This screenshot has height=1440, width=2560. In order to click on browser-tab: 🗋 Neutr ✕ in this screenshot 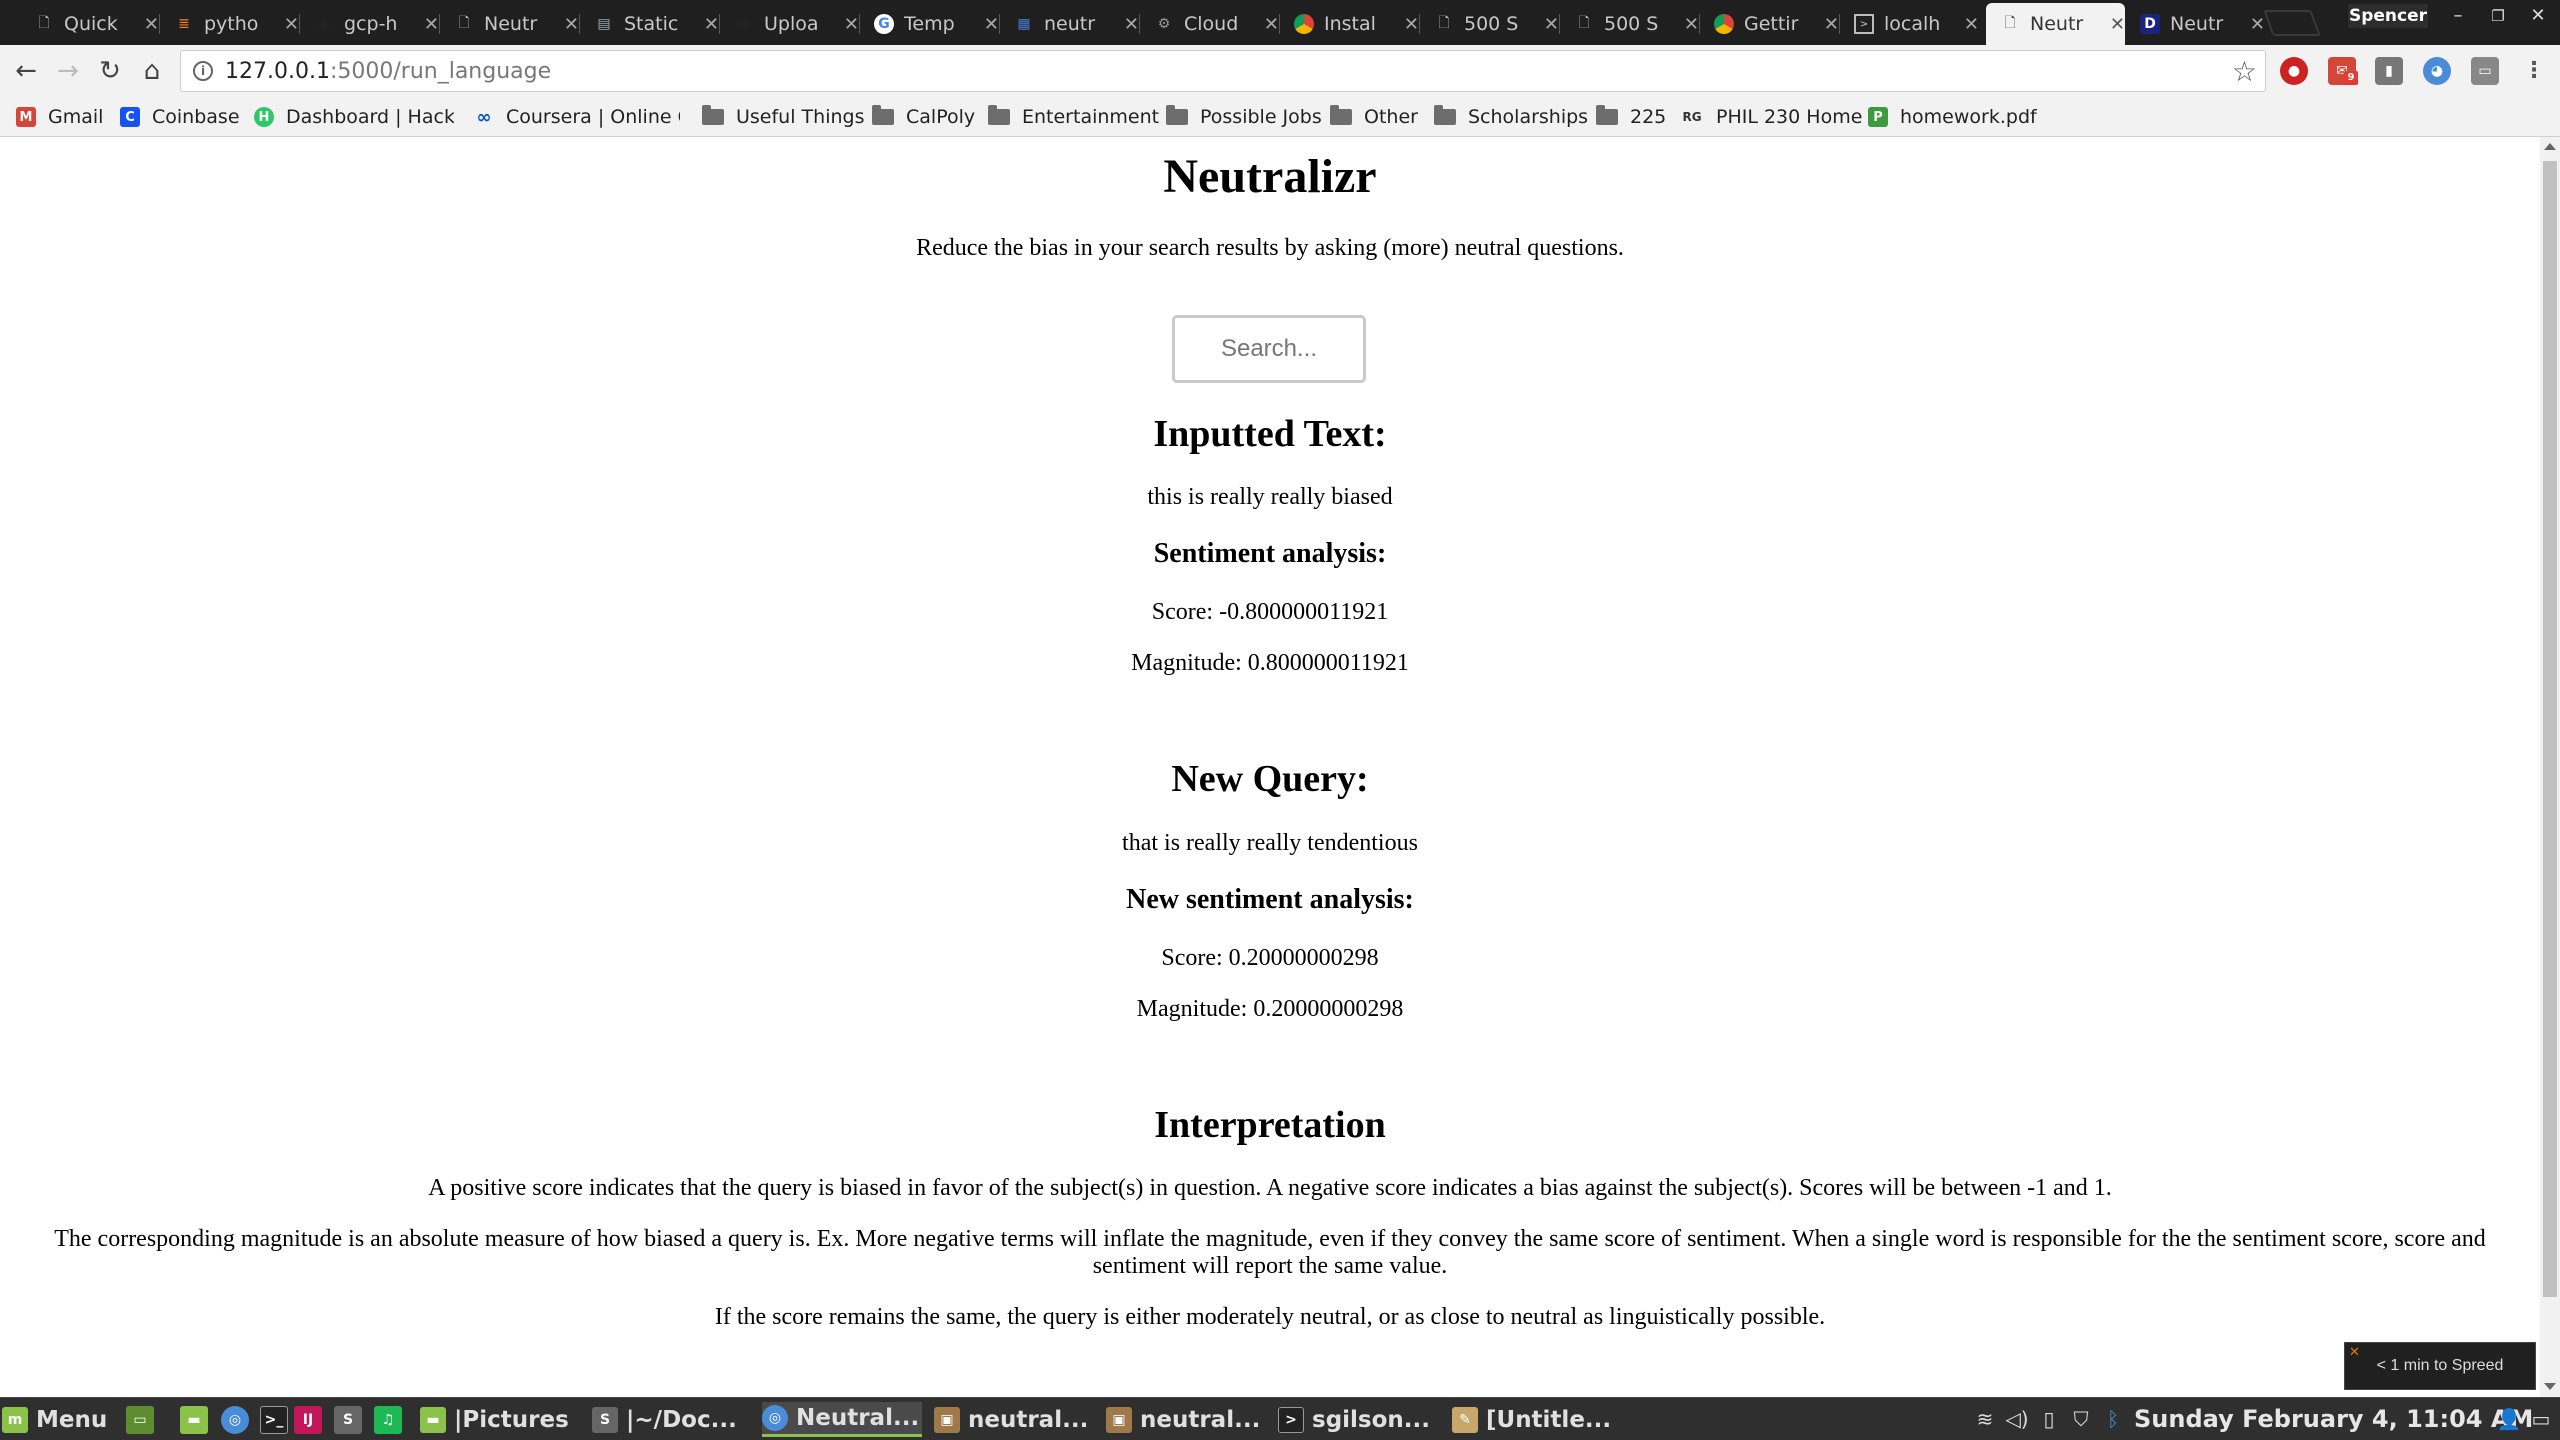, I will do `click(509, 24)`.